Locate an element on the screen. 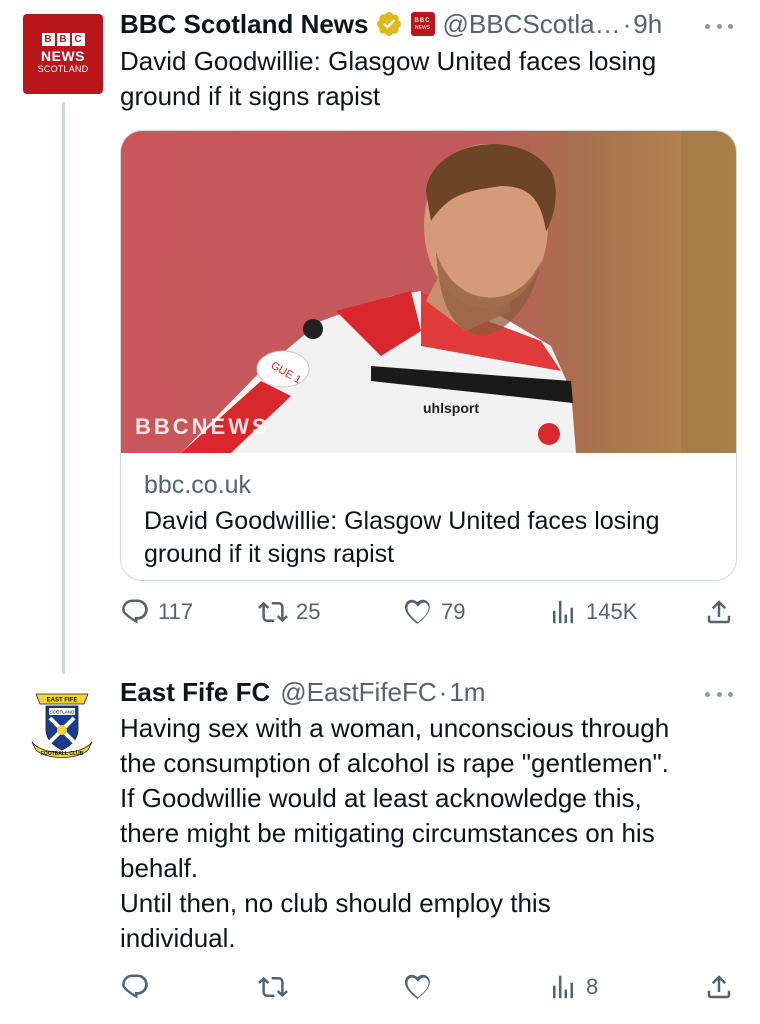 The width and height of the screenshot is (760, 1024). crest-inner-text: SCOTLAND is located at coordinates (62, 712).